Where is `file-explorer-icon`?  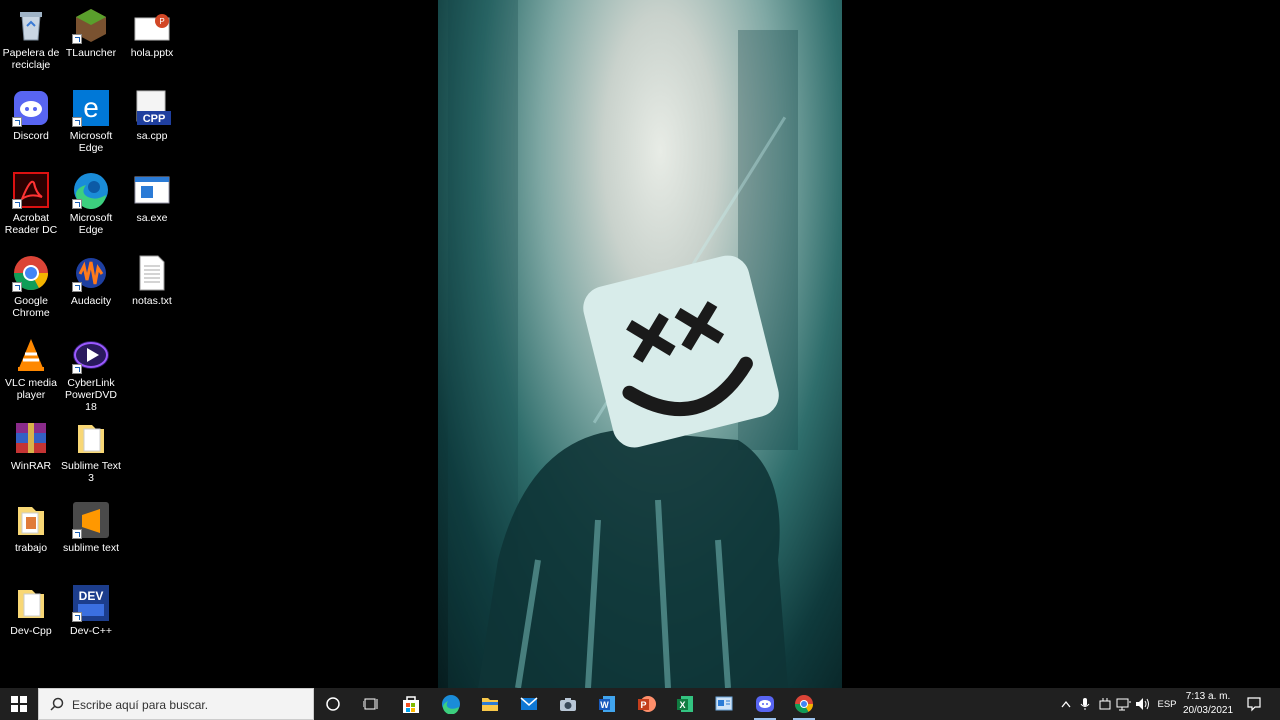 file-explorer-icon is located at coordinates (490, 704).